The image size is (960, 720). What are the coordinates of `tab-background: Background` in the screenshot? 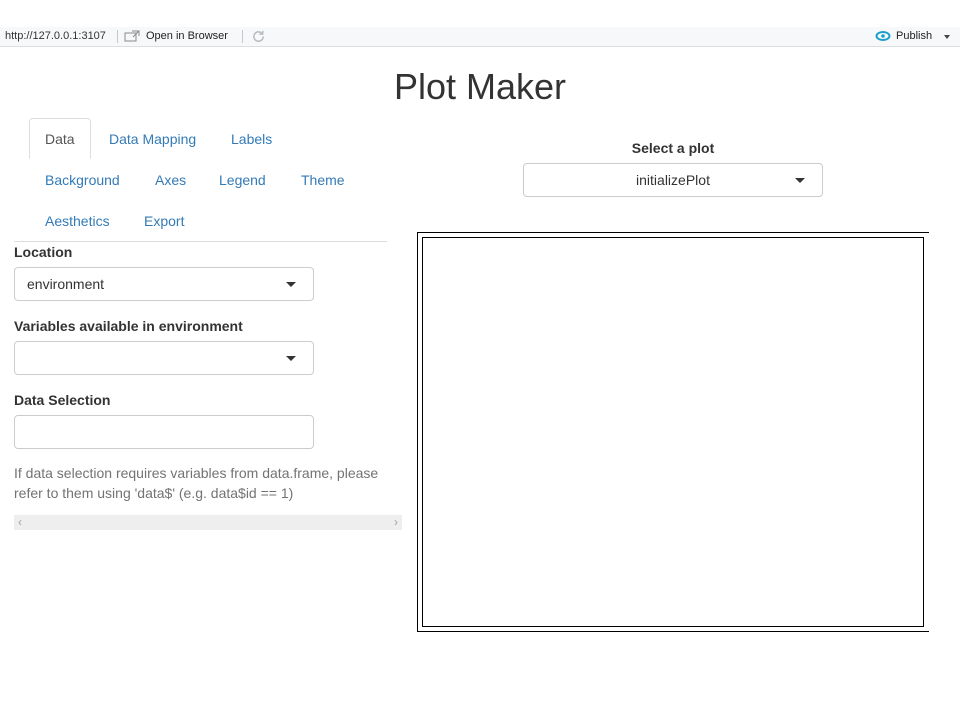 It's located at (82, 180).